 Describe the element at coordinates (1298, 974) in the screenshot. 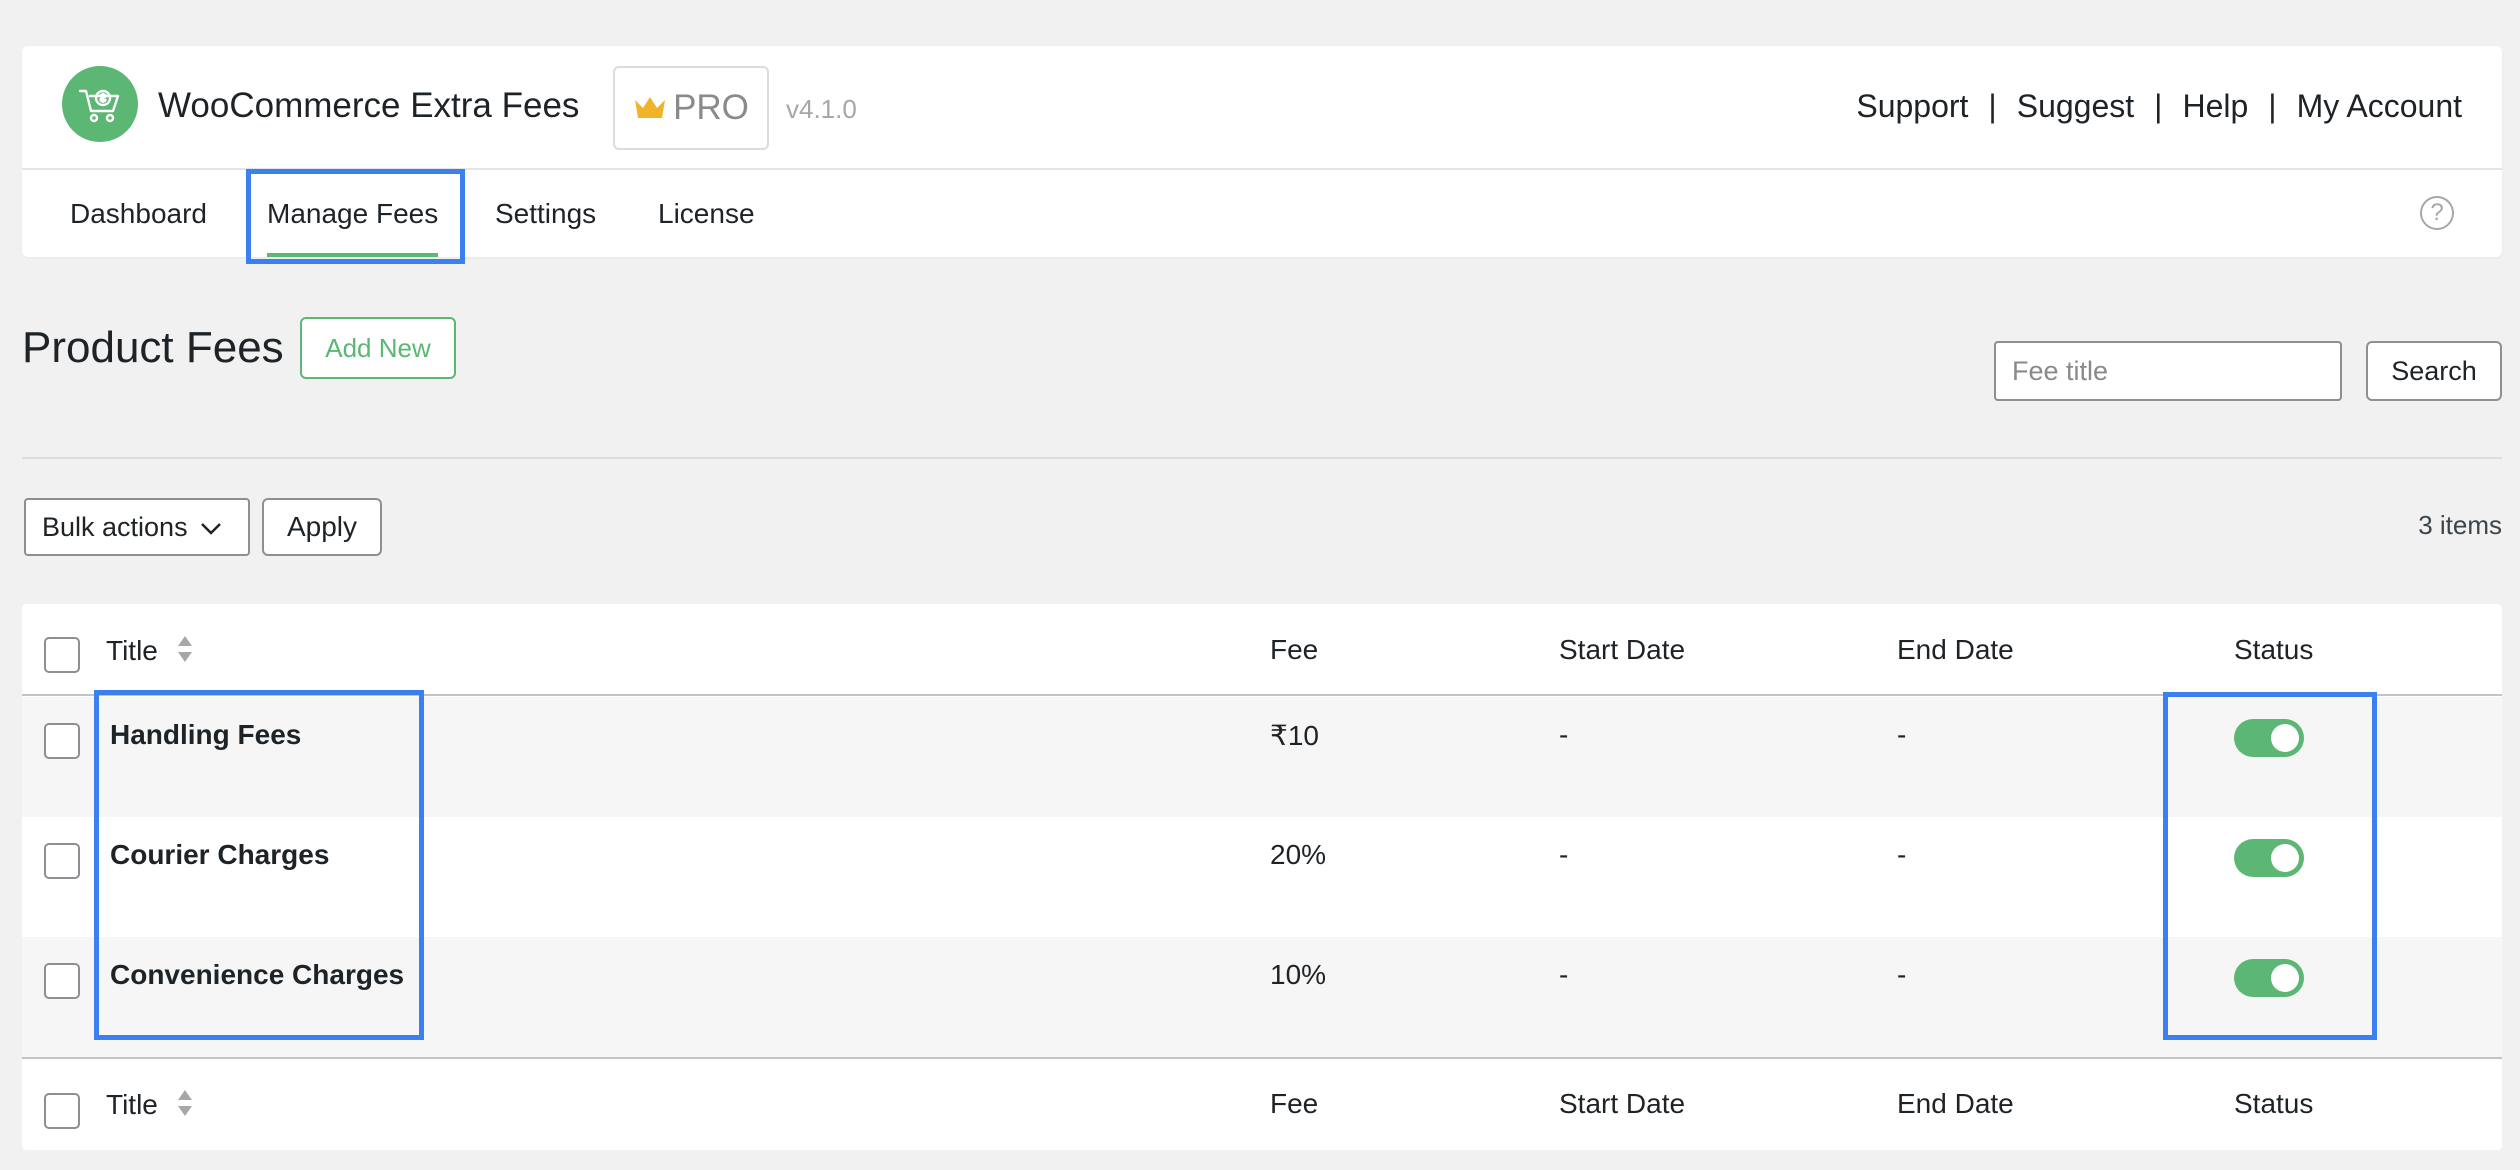

I see `fee-amount: 10%` at that location.